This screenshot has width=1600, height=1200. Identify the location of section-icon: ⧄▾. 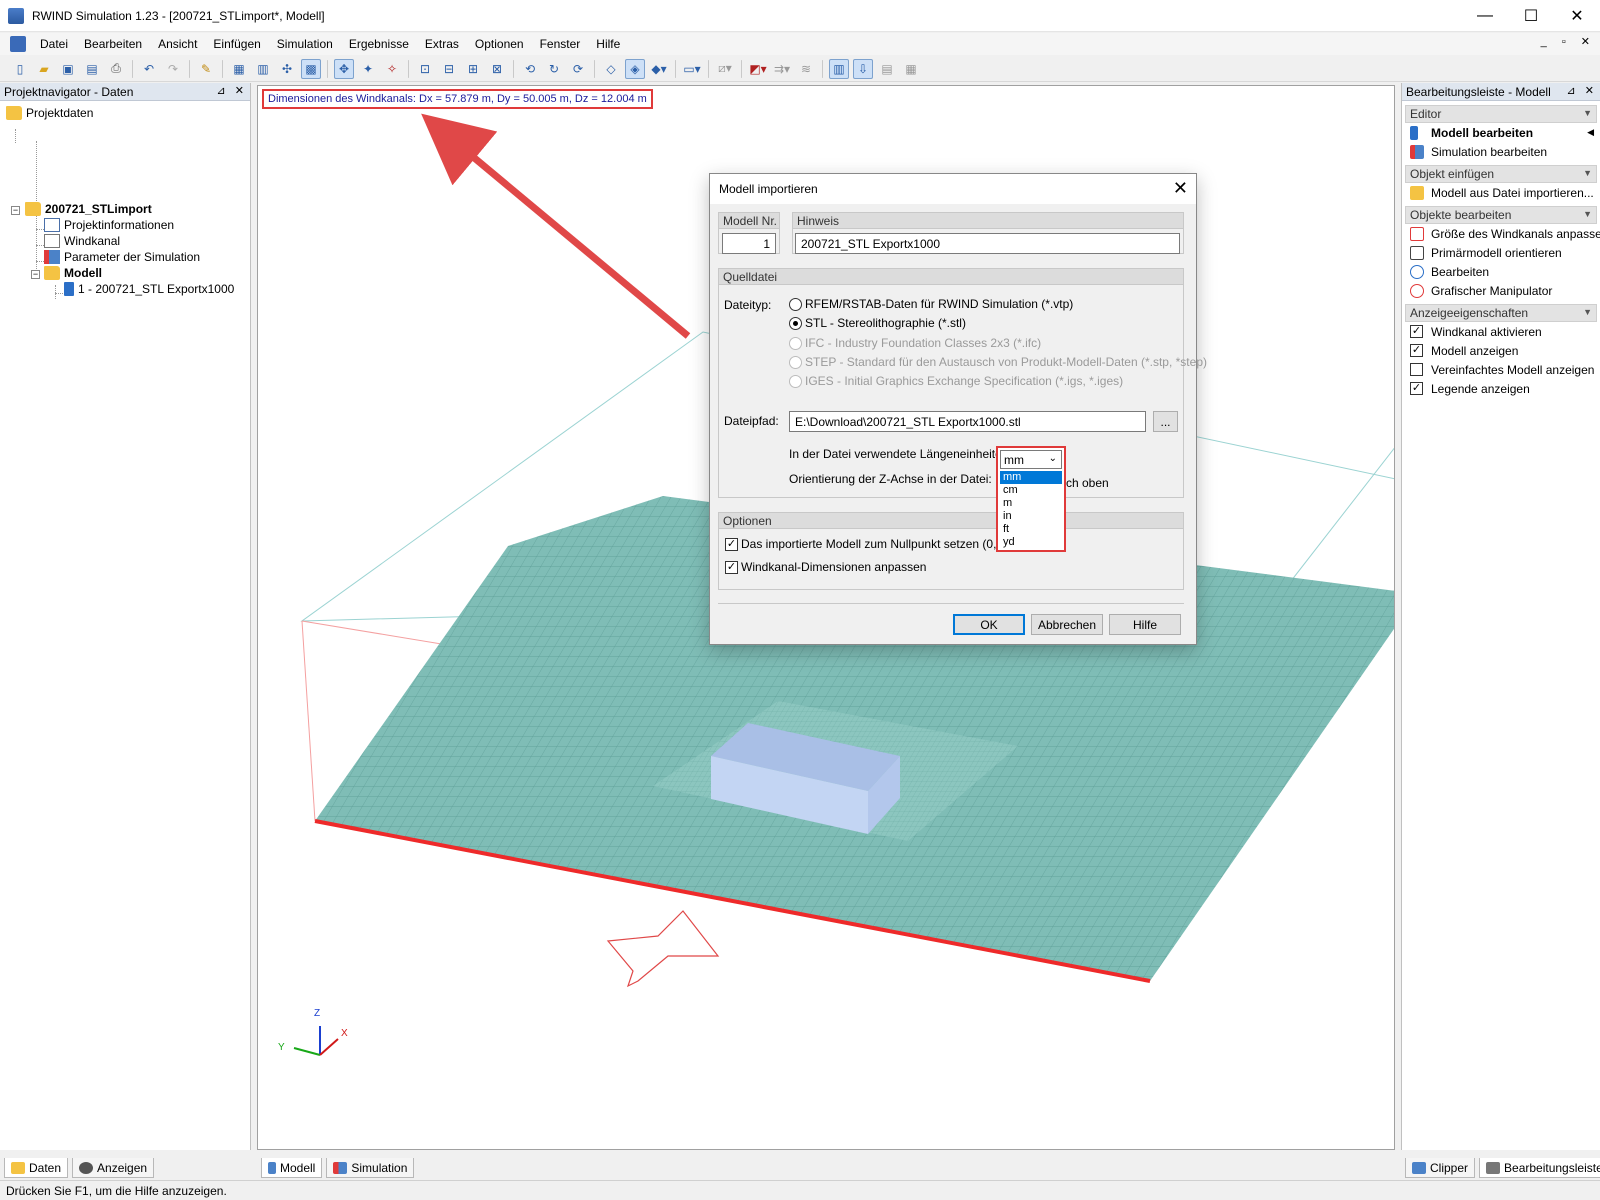
(725, 69).